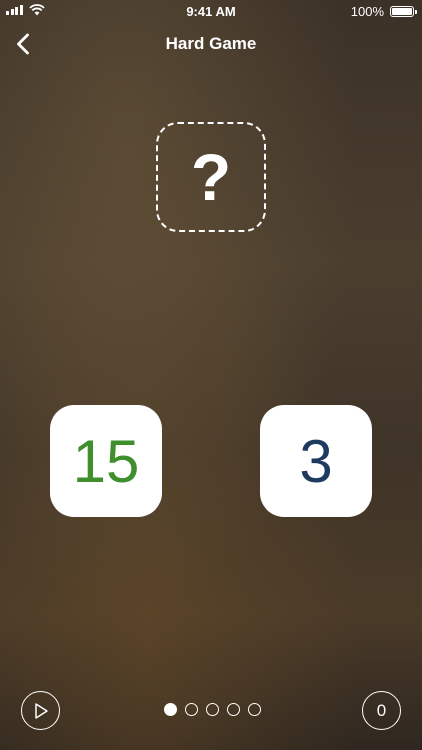  I want to click on battery-fill, so click(402, 11).